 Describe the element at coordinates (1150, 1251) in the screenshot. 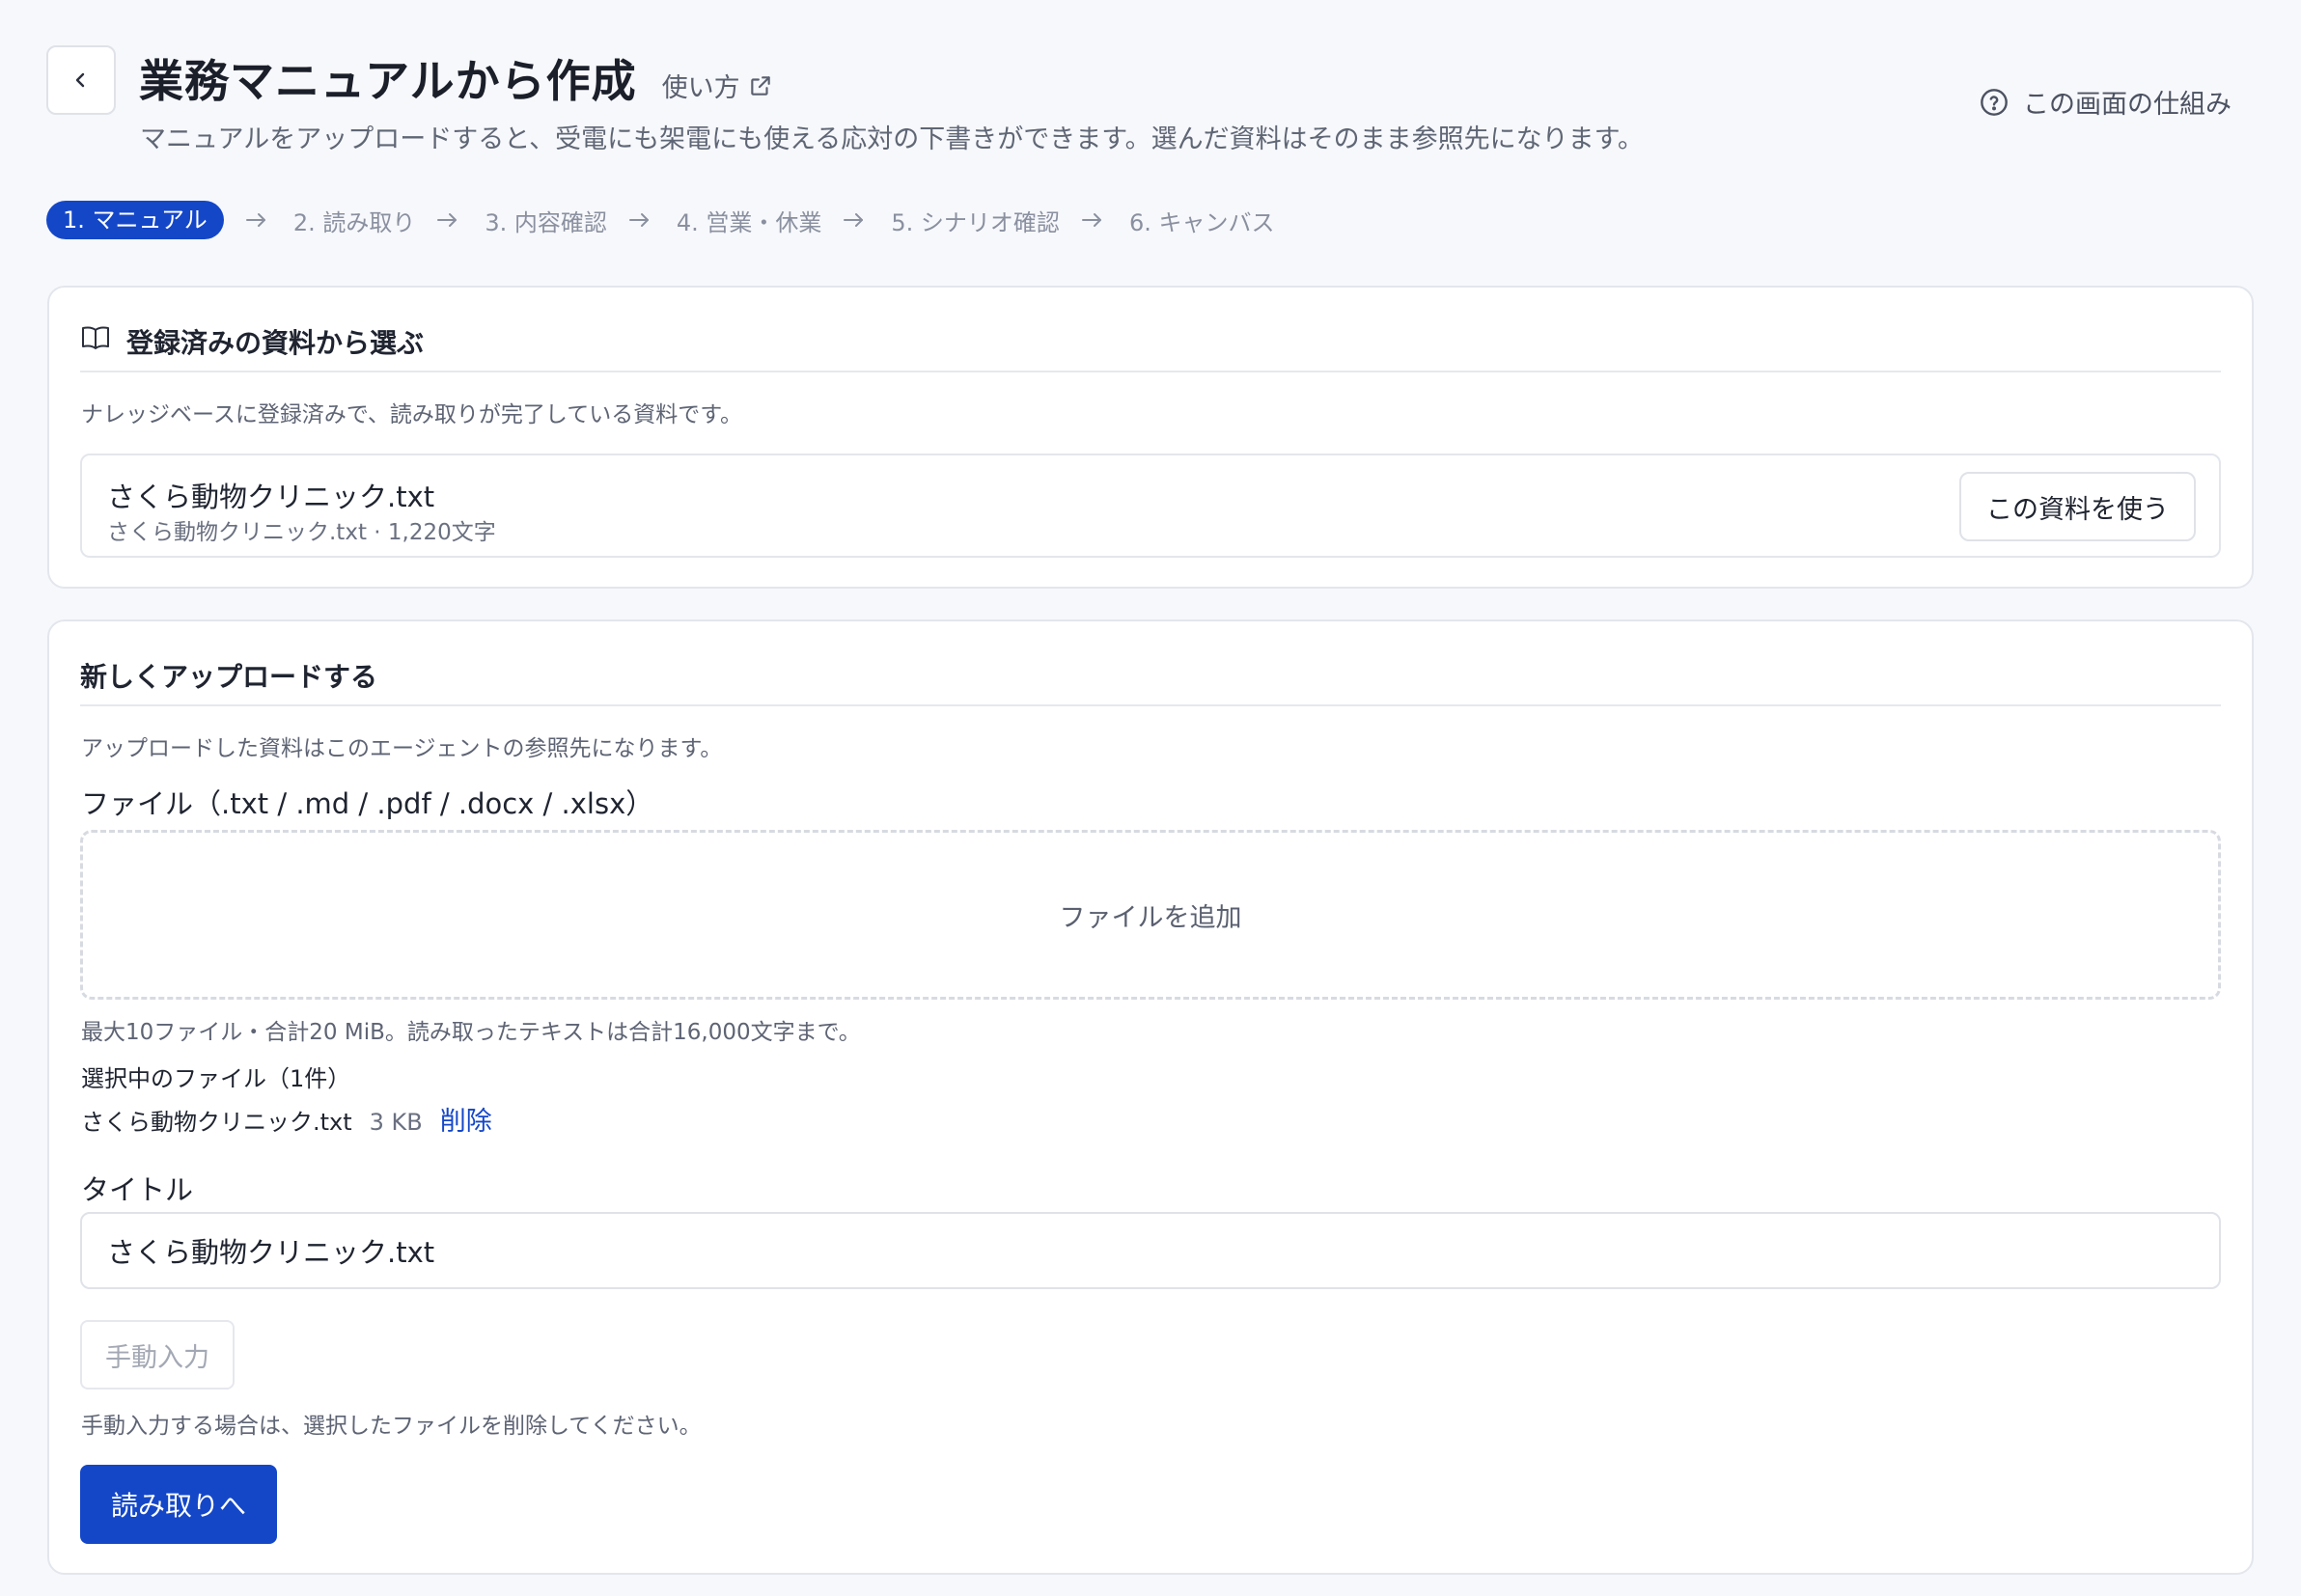

I see `title-input` at that location.